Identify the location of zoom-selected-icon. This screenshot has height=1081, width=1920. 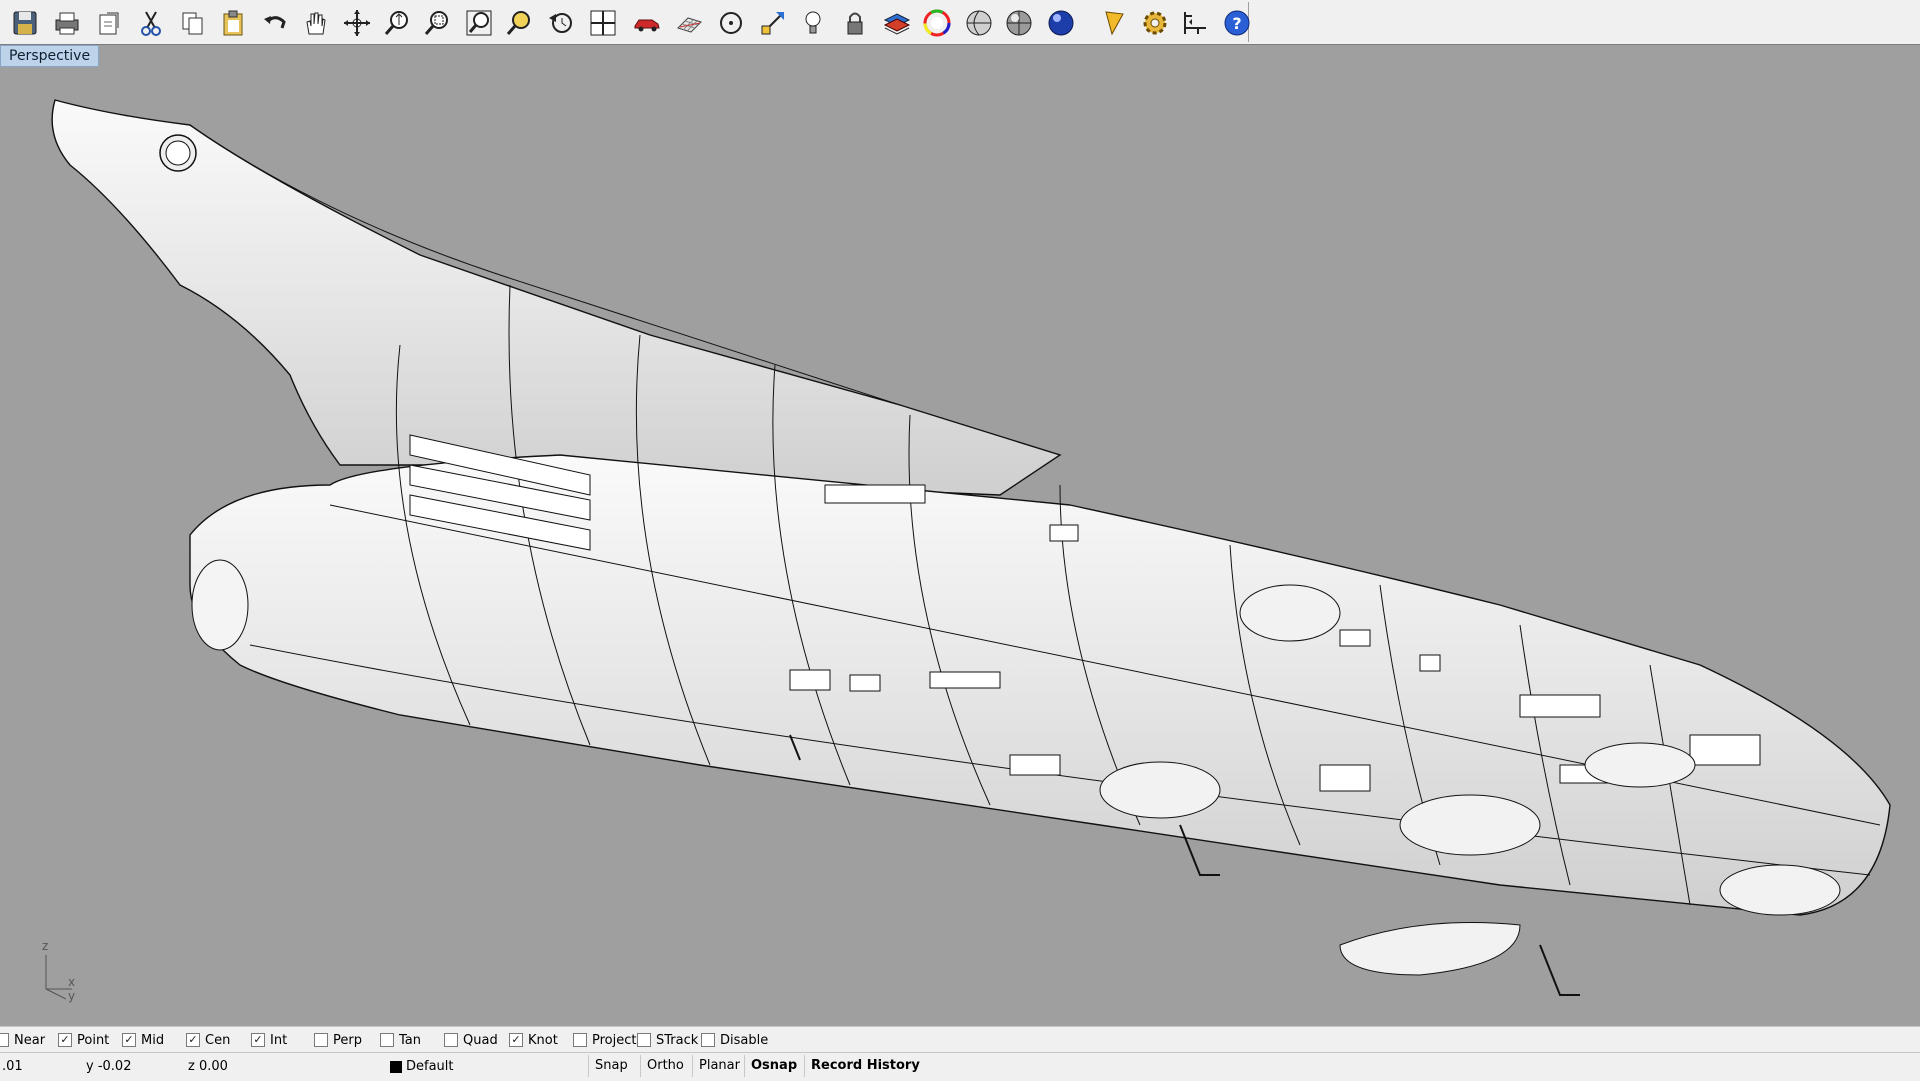
(519, 23).